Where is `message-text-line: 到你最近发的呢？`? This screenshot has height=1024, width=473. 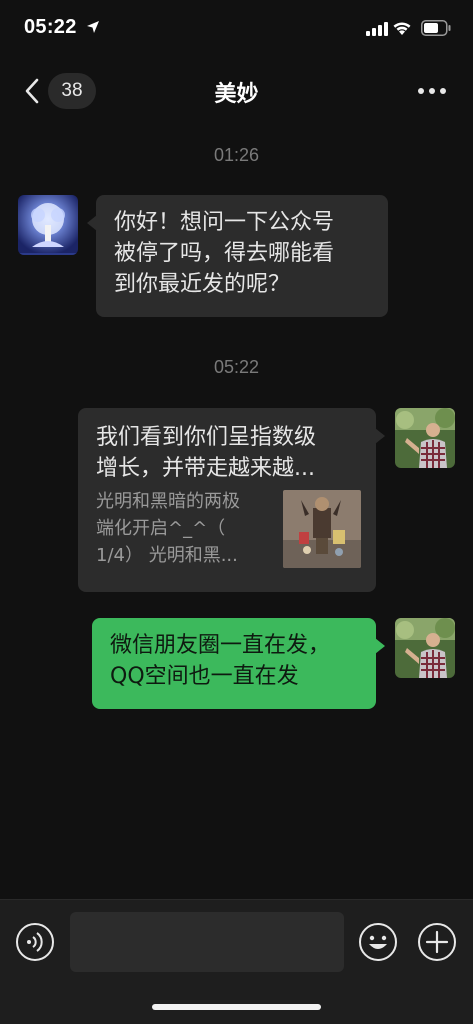 message-text-line: 到你最近发的呢？ is located at coordinates (202, 284).